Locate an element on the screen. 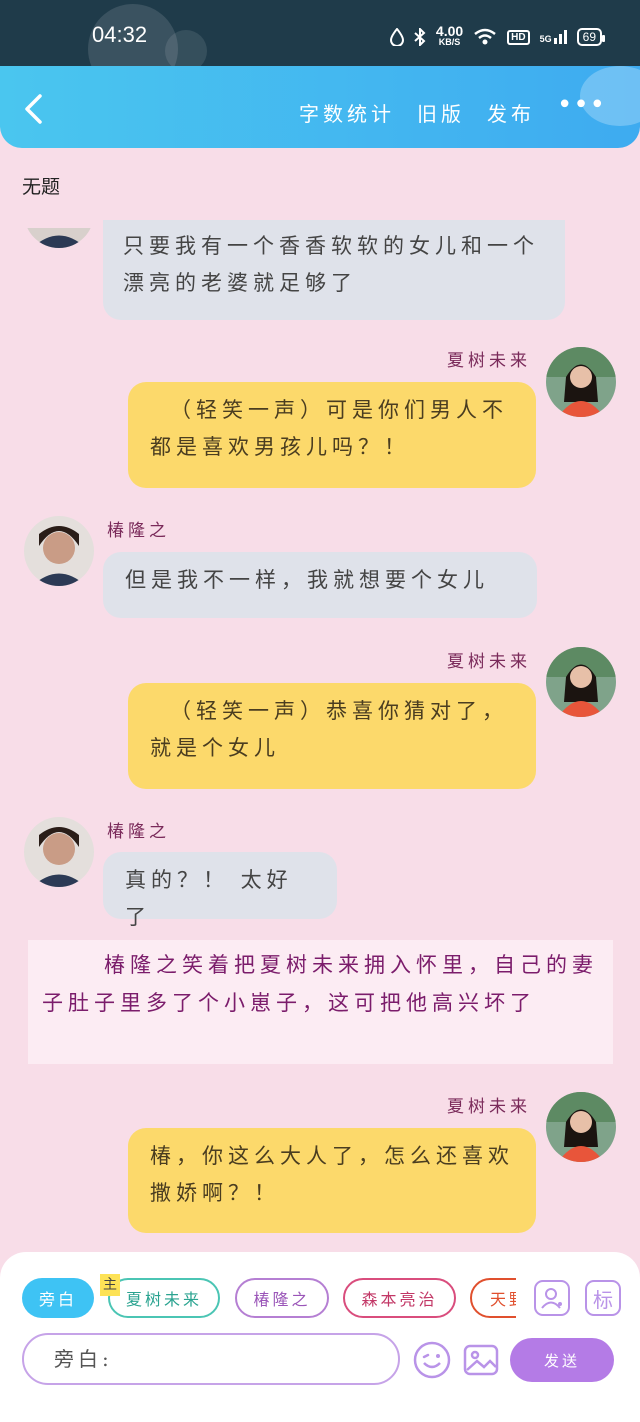  drop-icon is located at coordinates (396, 37).